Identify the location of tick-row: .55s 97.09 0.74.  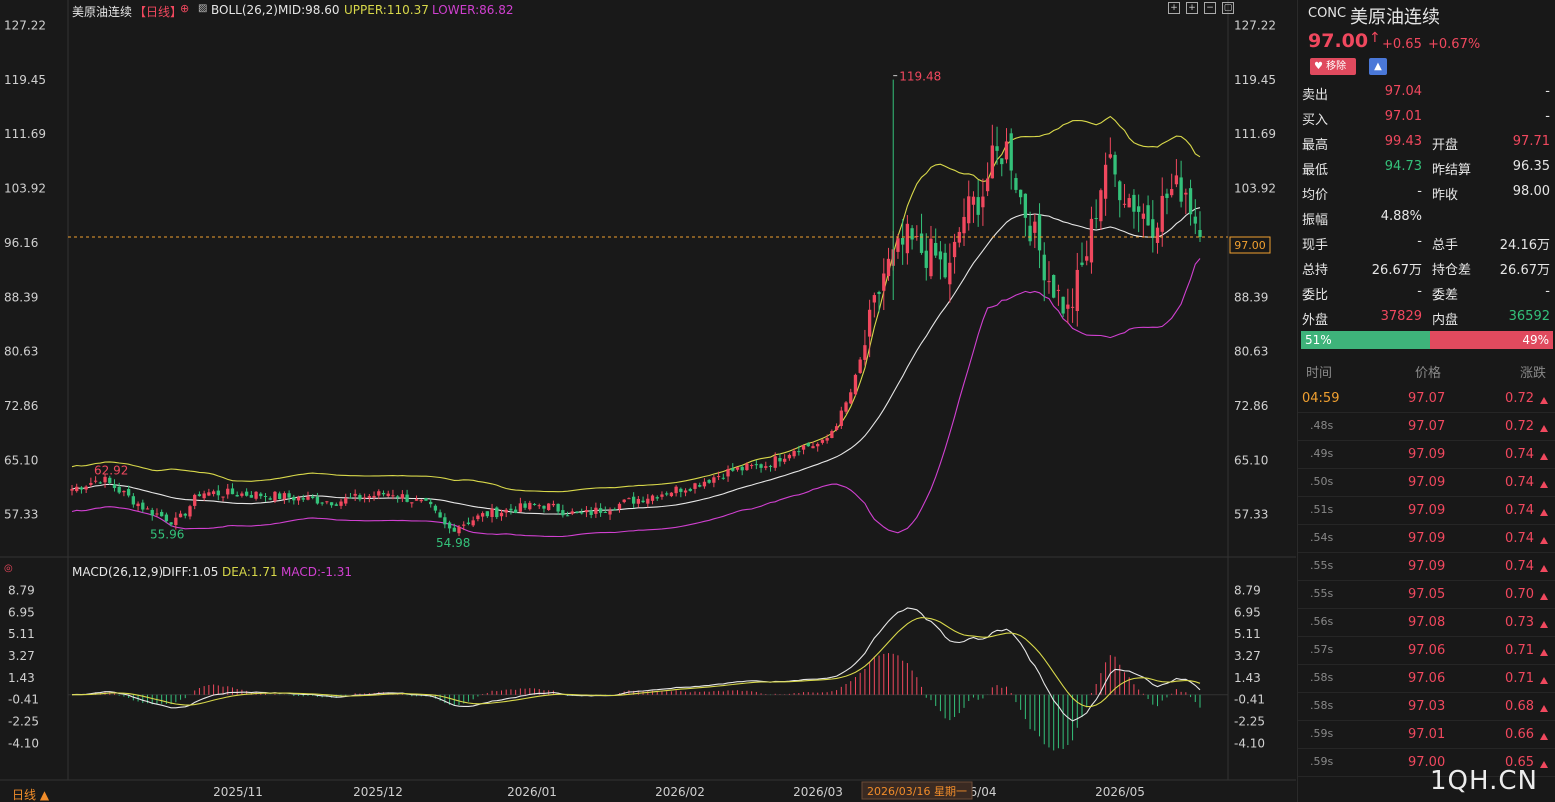
(1426, 567).